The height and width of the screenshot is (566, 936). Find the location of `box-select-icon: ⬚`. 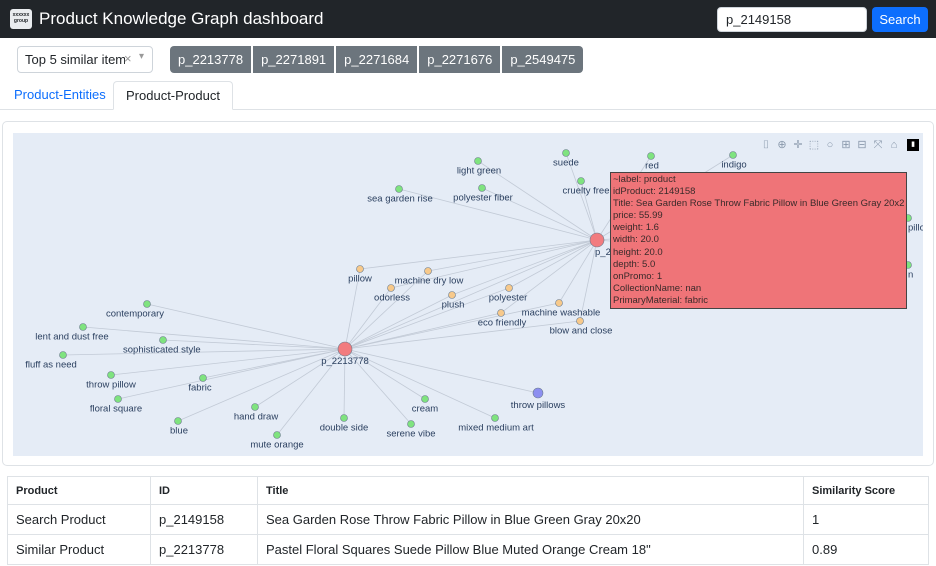

box-select-icon: ⬚ is located at coordinates (814, 145).